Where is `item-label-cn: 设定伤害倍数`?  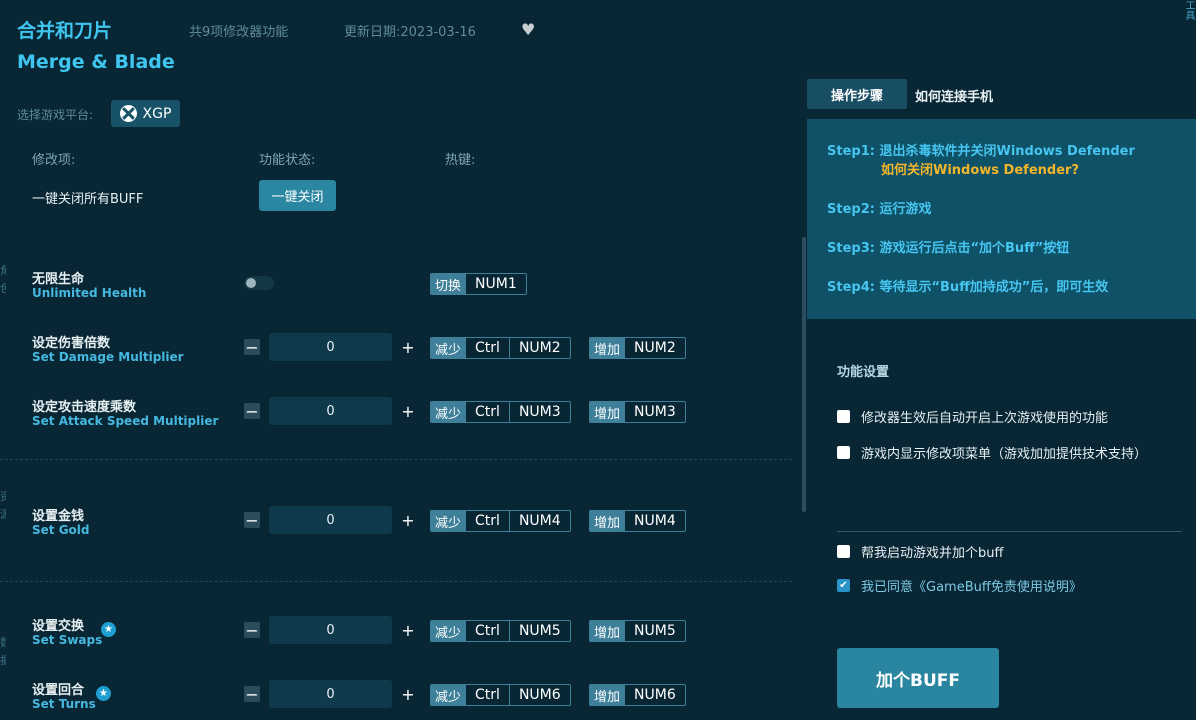 item-label-cn: 设定伤害倍数 is located at coordinates (71, 343).